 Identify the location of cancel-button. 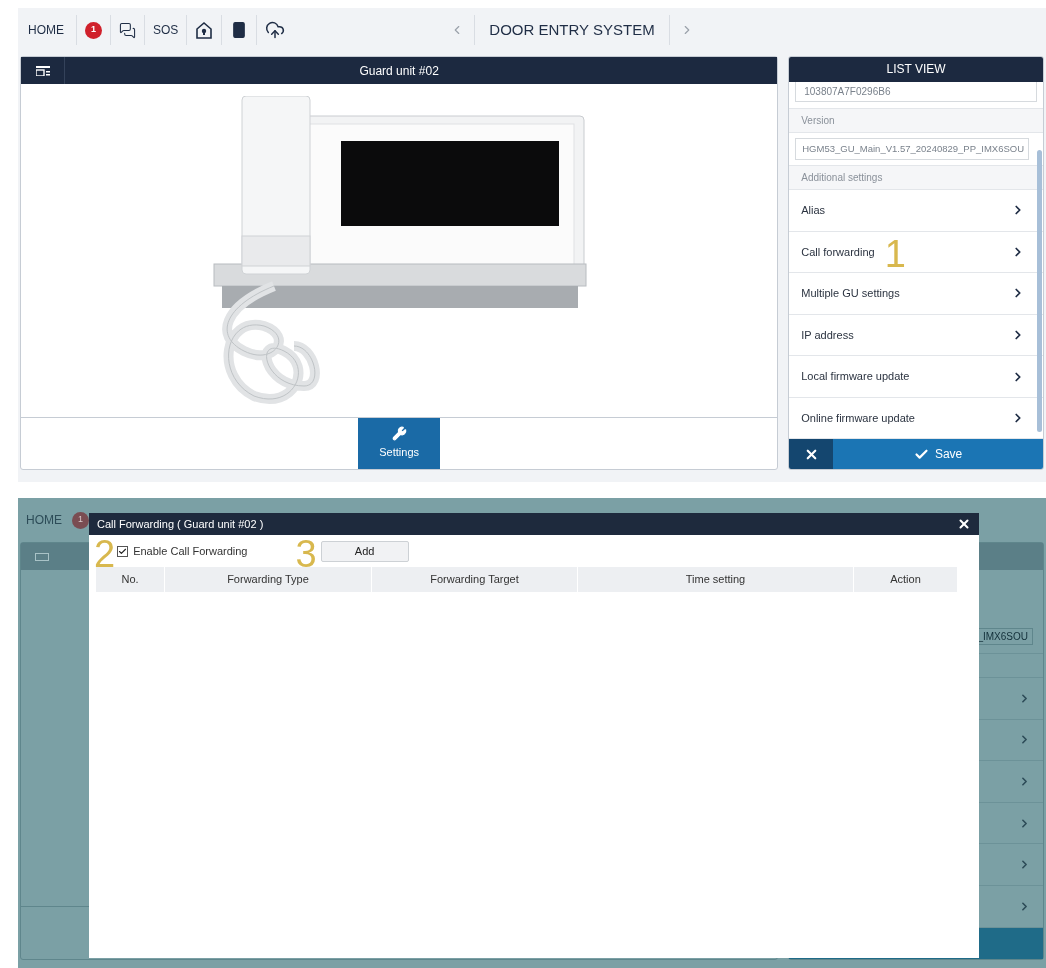
(811, 454).